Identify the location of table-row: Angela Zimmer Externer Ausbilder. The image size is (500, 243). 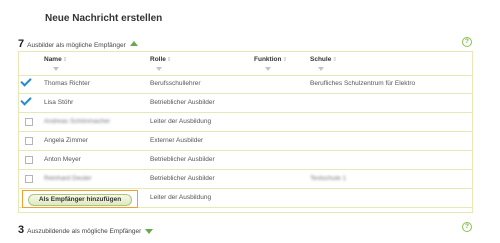
(245, 141).